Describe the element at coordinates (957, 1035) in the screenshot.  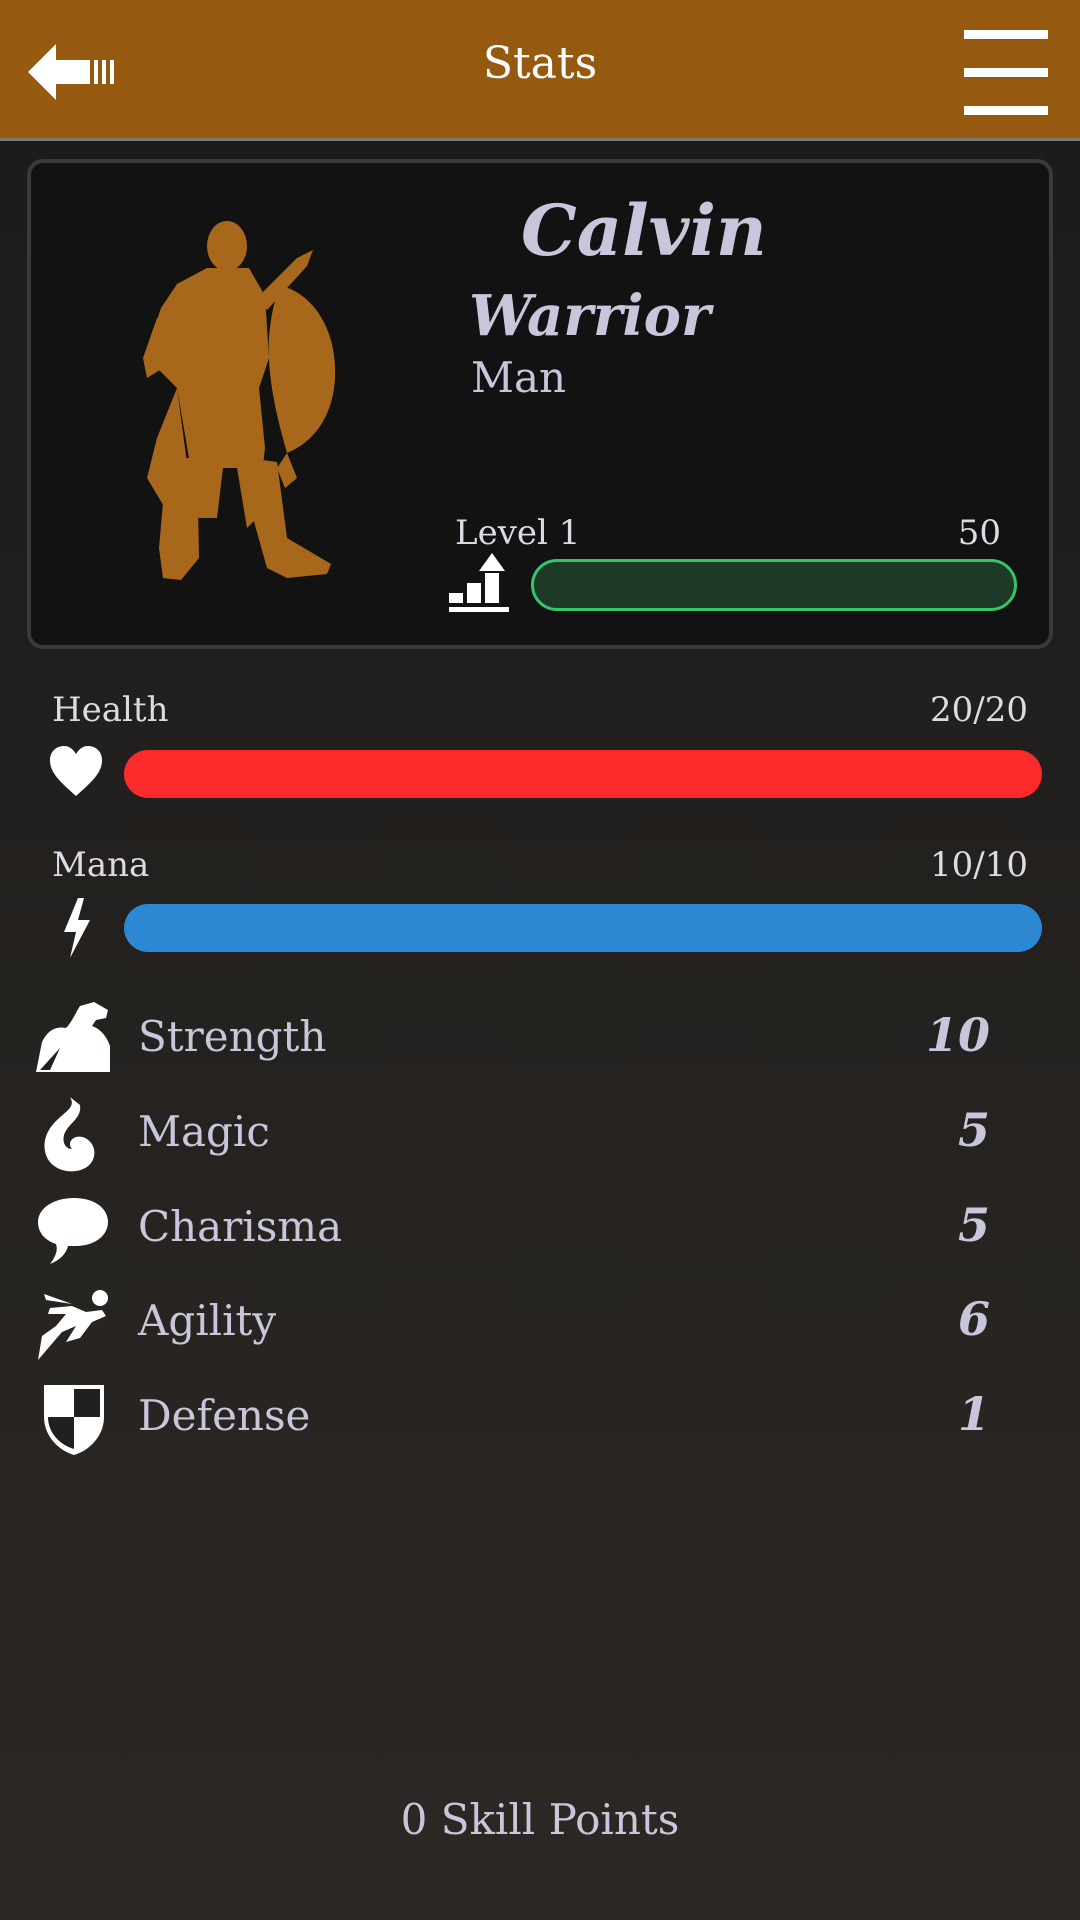
I see `attribute-value: 10` at that location.